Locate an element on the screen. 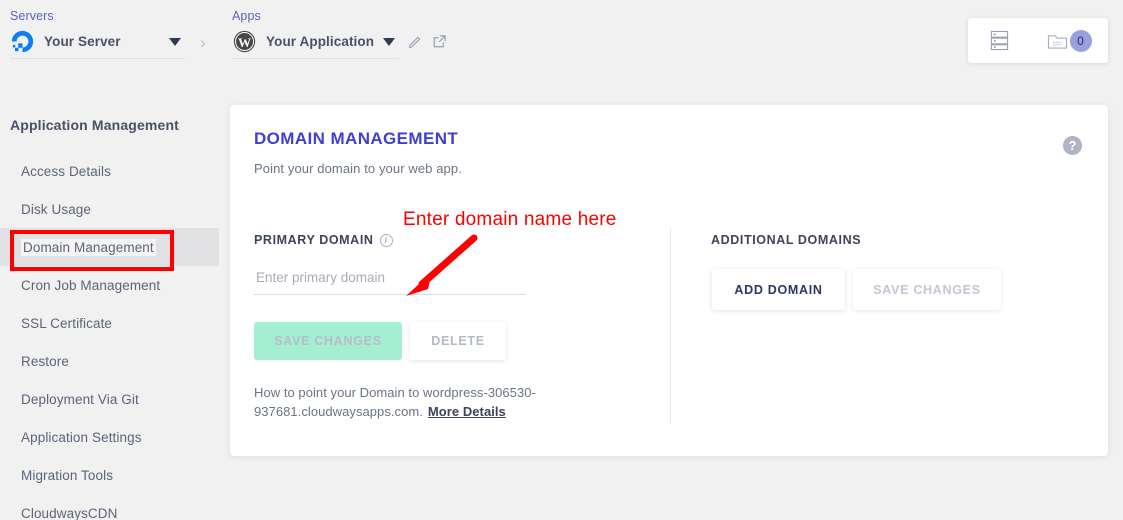  sidebar-item-label: Cron Job Management is located at coordinates (91, 285).